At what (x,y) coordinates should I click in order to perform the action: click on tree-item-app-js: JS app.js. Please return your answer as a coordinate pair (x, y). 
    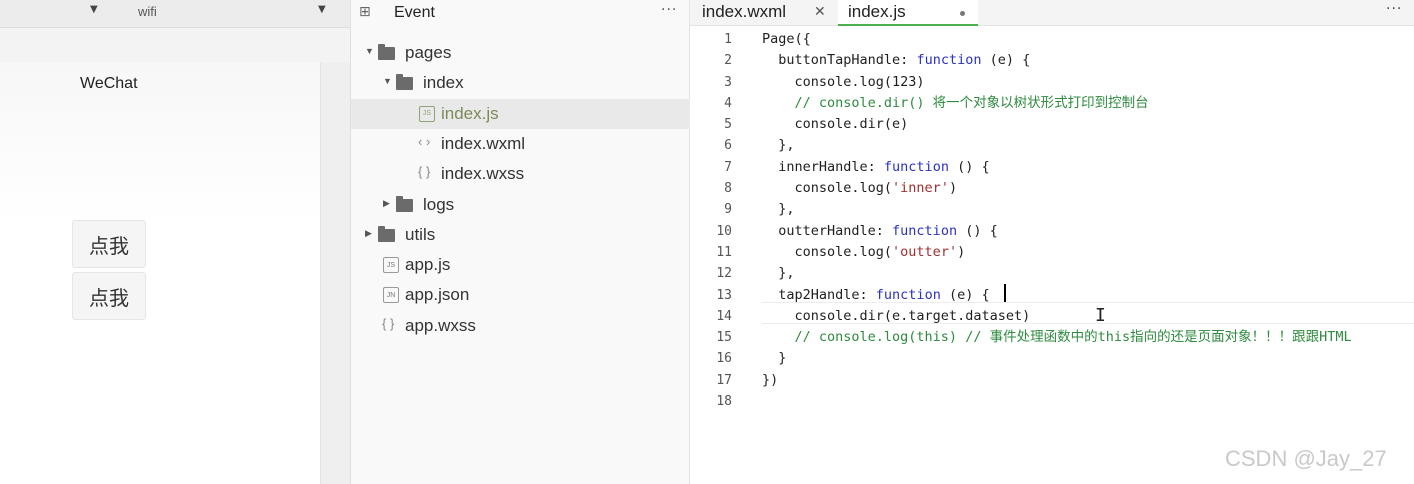
    Looking at the image, I should click on (521, 265).